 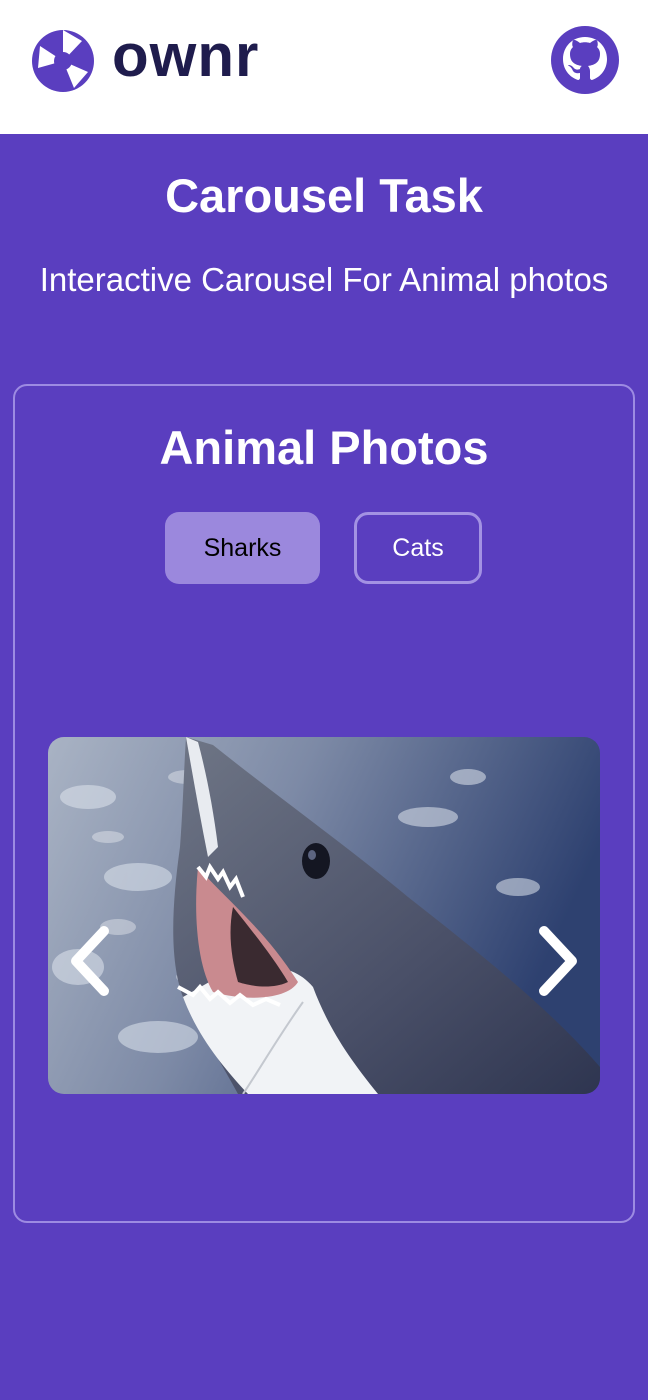 What do you see at coordinates (558, 961) in the screenshot?
I see `chevron-right-icon` at bounding box center [558, 961].